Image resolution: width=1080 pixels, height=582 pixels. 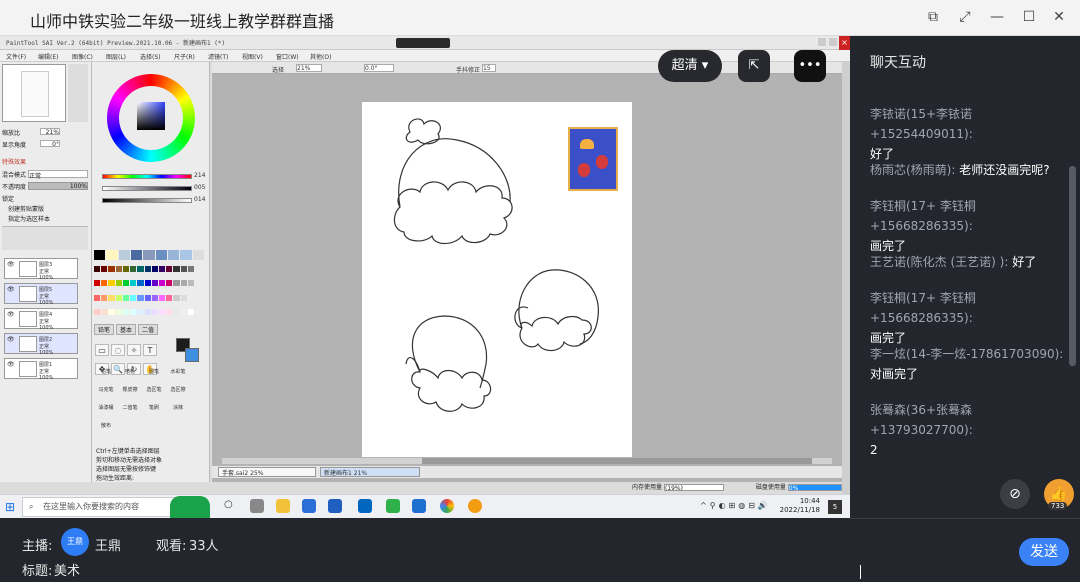 What do you see at coordinates (178, 395) in the screenshot?
I see `brush-item: 选区擦` at bounding box center [178, 395].